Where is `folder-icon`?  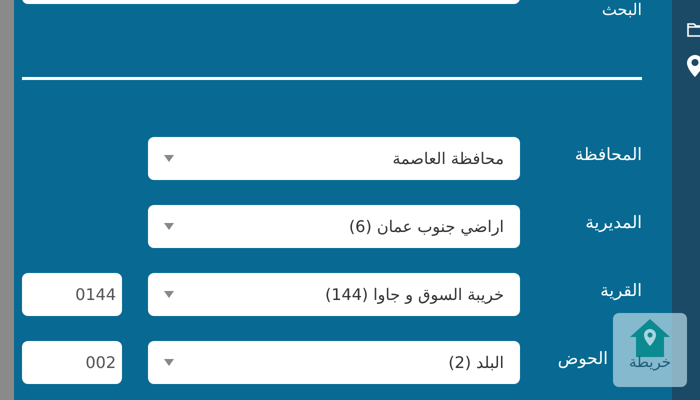
folder-icon is located at coordinates (693, 29).